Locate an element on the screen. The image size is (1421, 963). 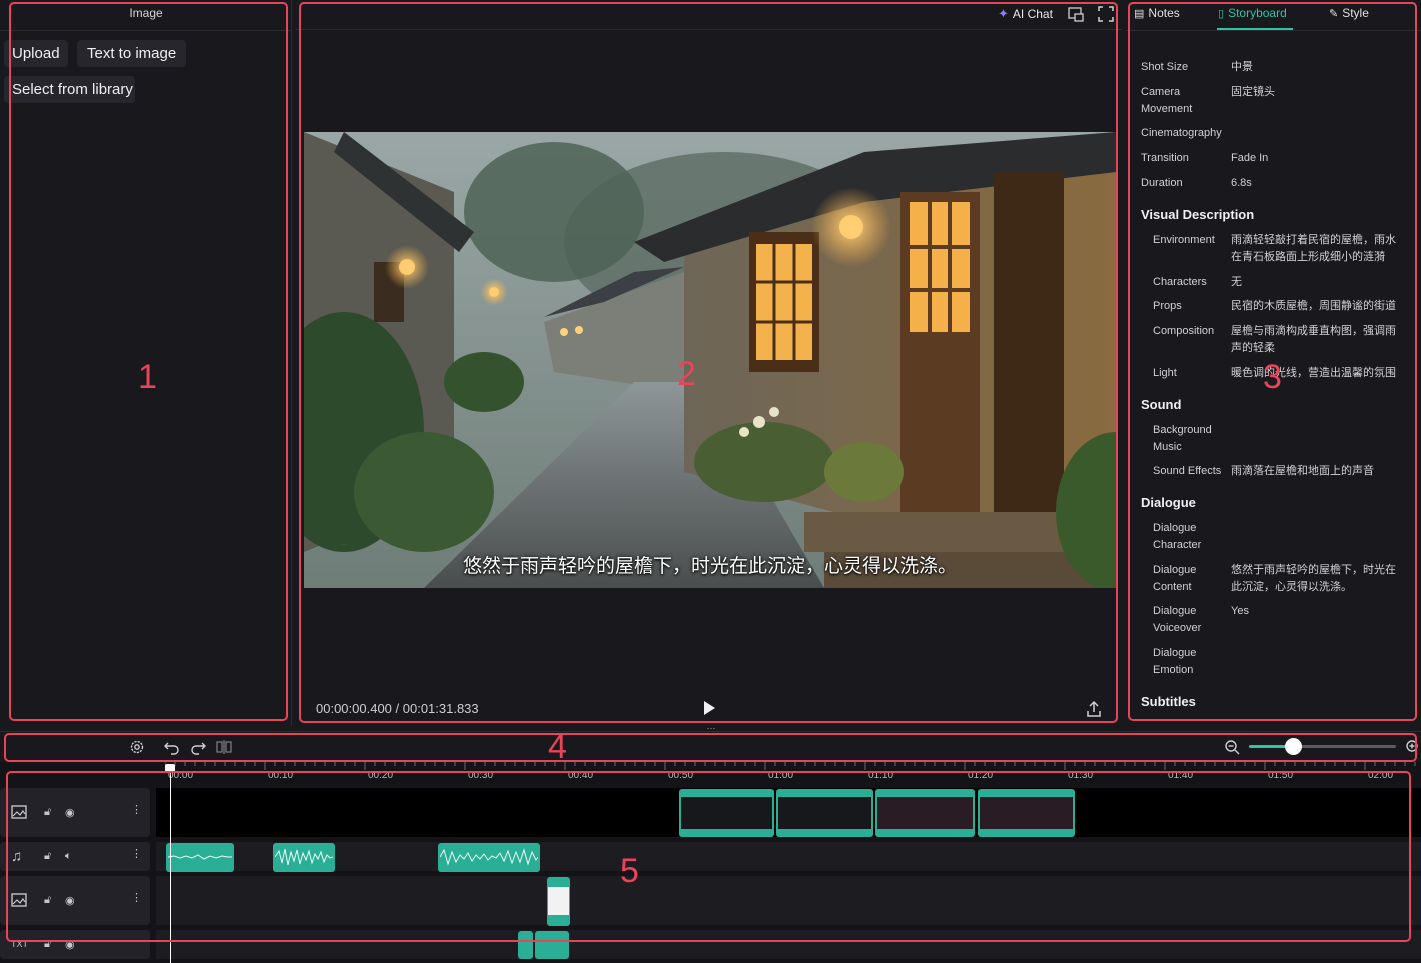
ruler-label: 01:20 is located at coordinates (981, 775).